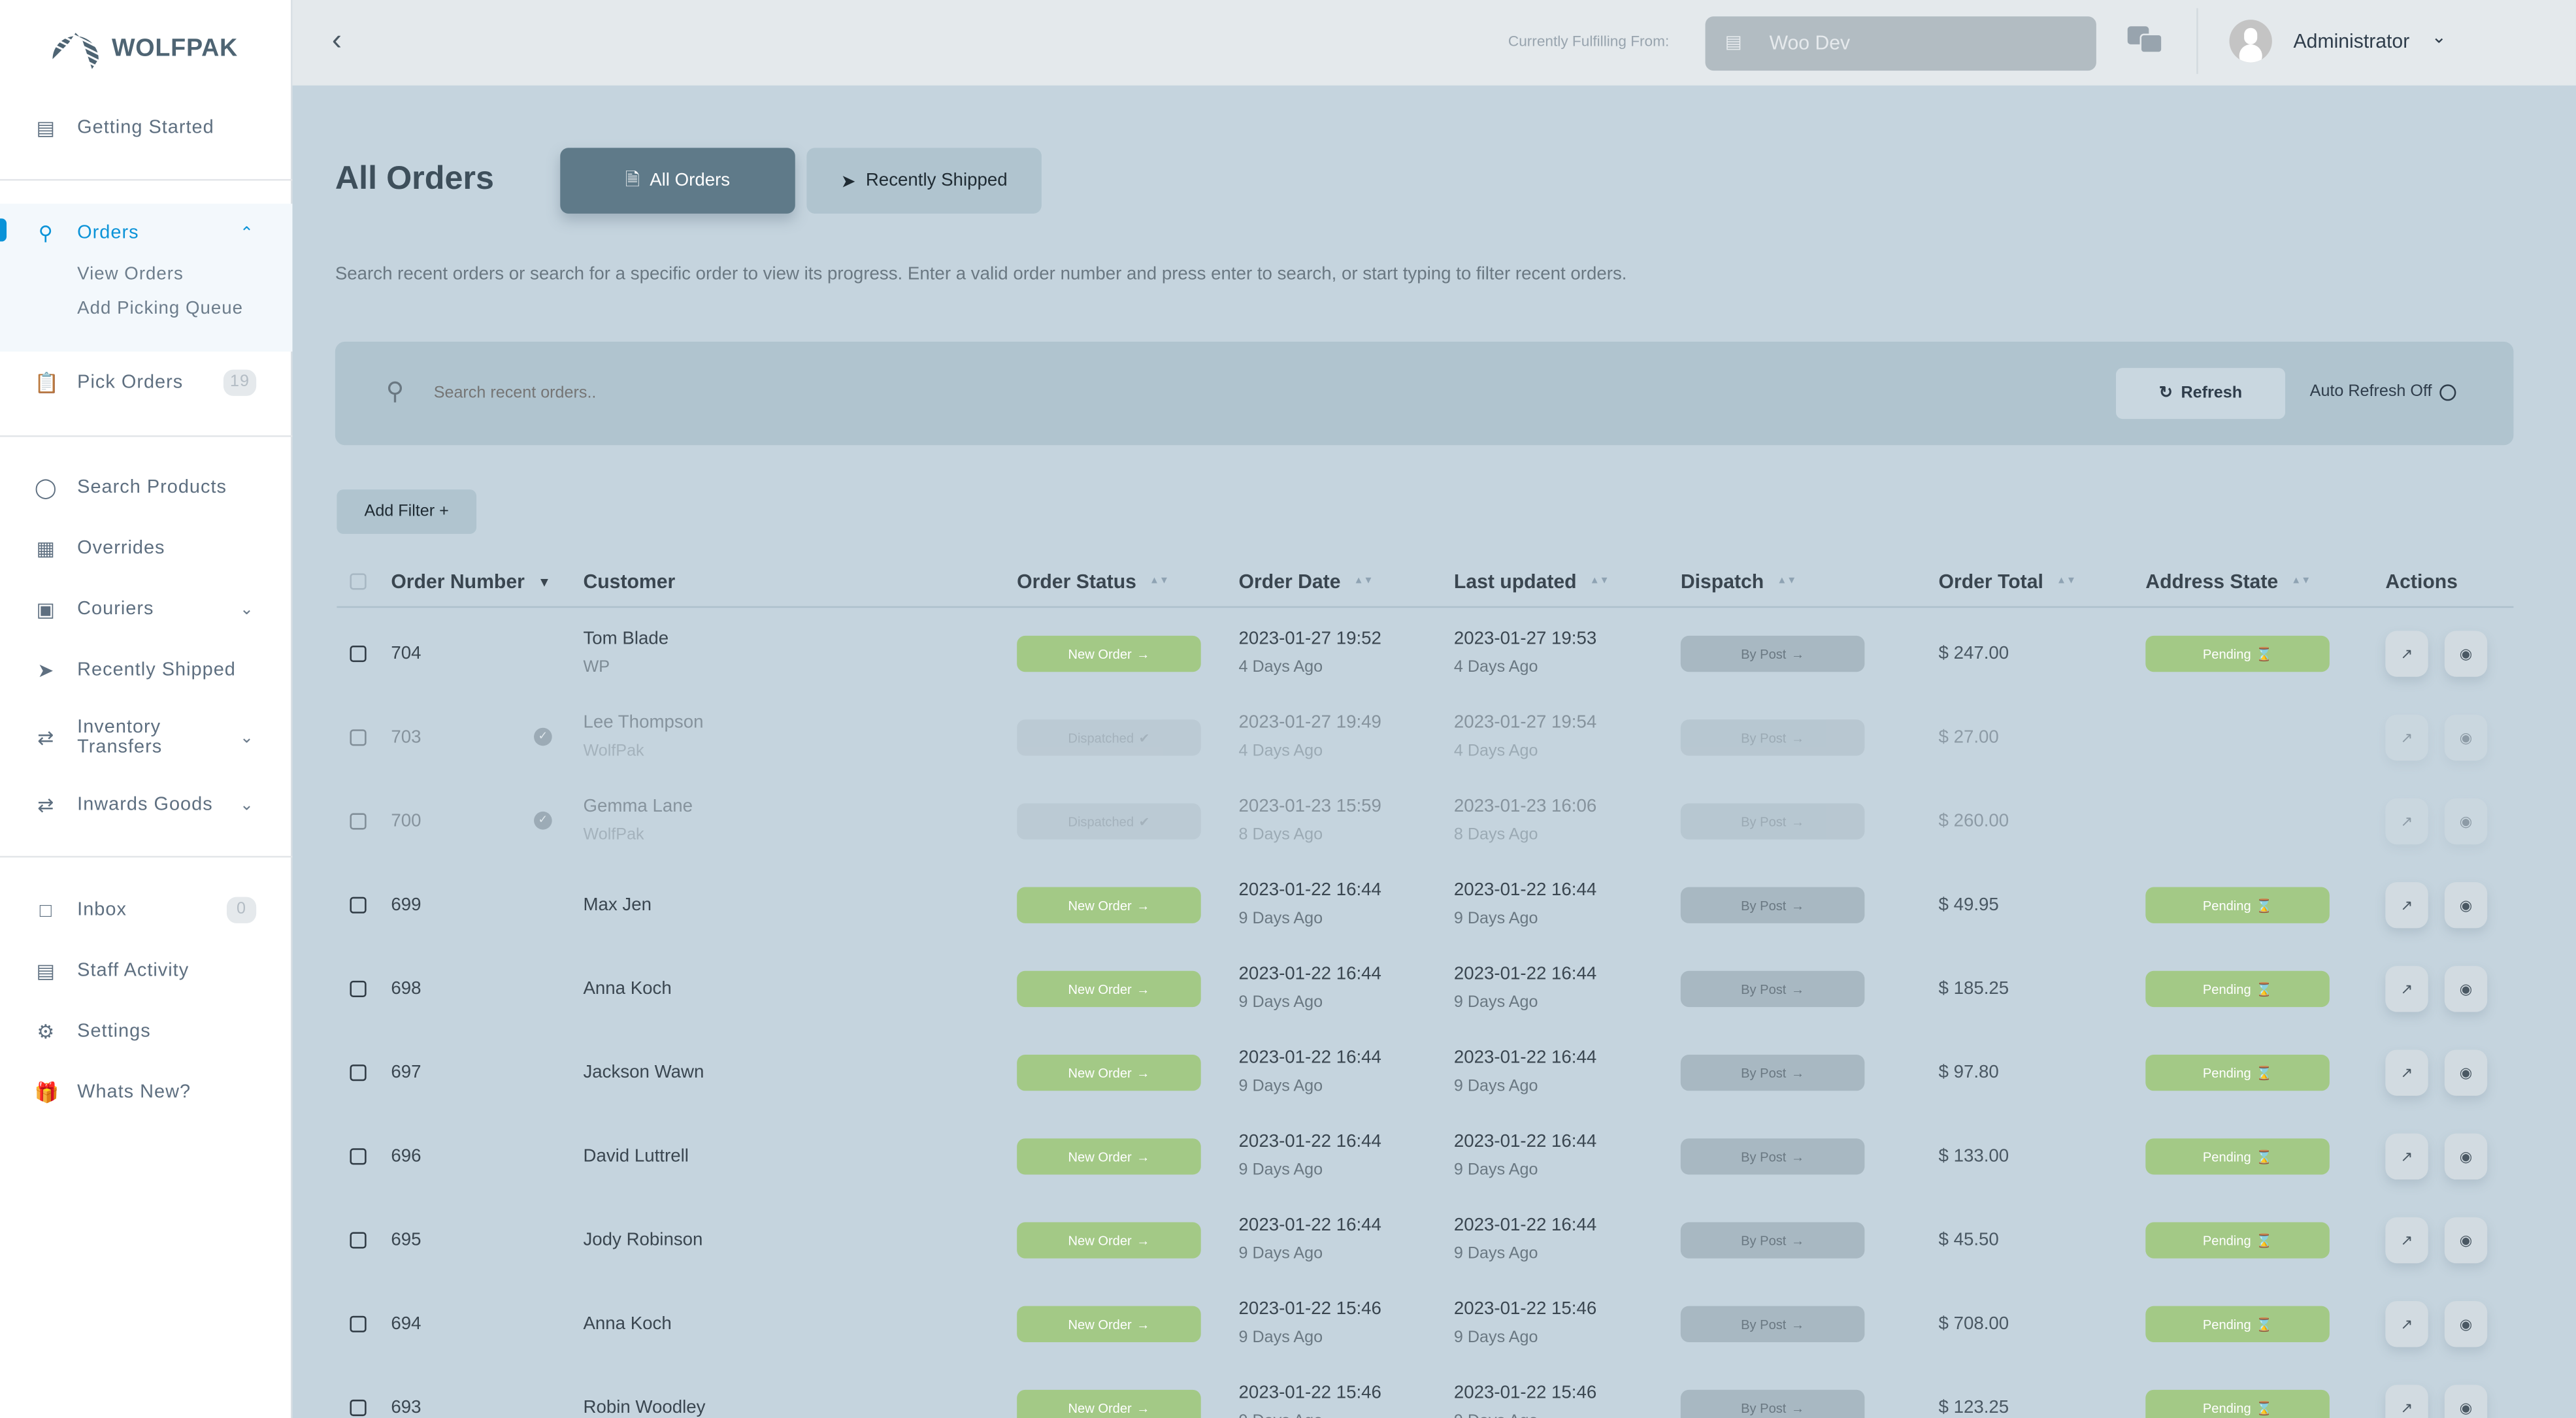 The image size is (2576, 1418). What do you see at coordinates (160, 309) in the screenshot?
I see `sidebar-subitem-add-picking-queue: Add Picking Queue` at bounding box center [160, 309].